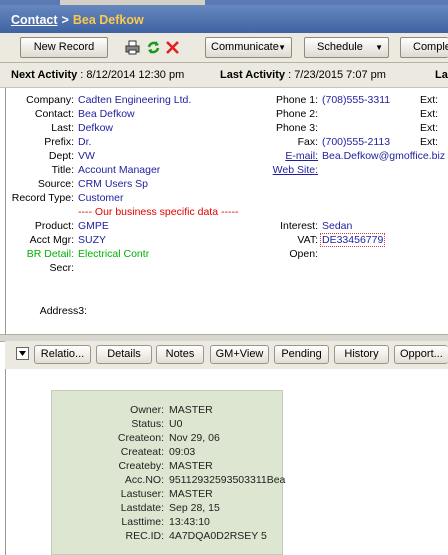  Describe the element at coordinates (62, 170) in the screenshot. I see `title-label: Title:` at that location.